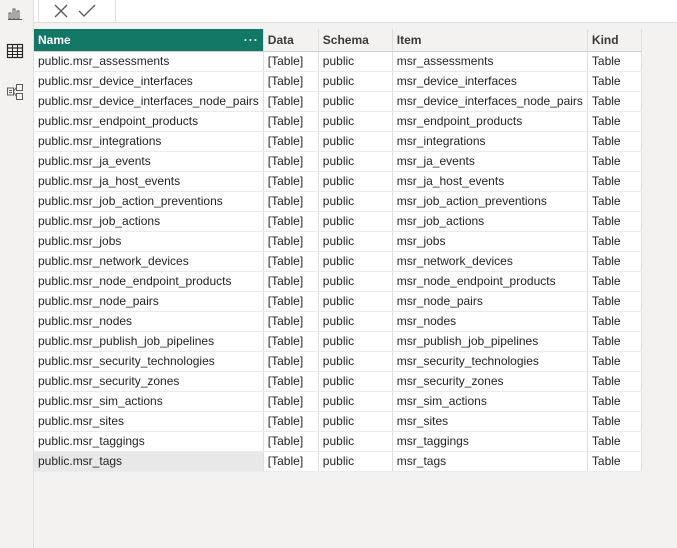  What do you see at coordinates (396, 11) in the screenshot?
I see `formula-input` at bounding box center [396, 11].